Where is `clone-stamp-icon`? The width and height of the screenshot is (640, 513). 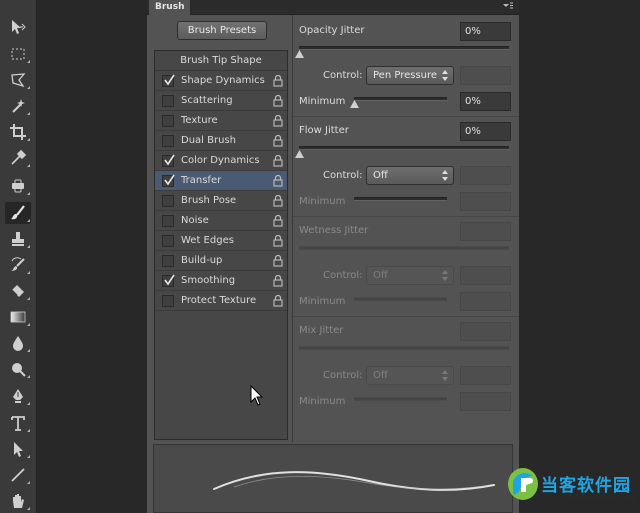
clone-stamp-icon is located at coordinates (18, 239).